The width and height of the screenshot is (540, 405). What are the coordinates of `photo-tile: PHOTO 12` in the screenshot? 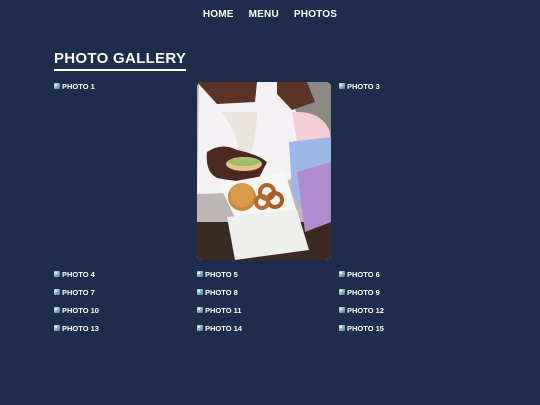 It's located at (361, 310).